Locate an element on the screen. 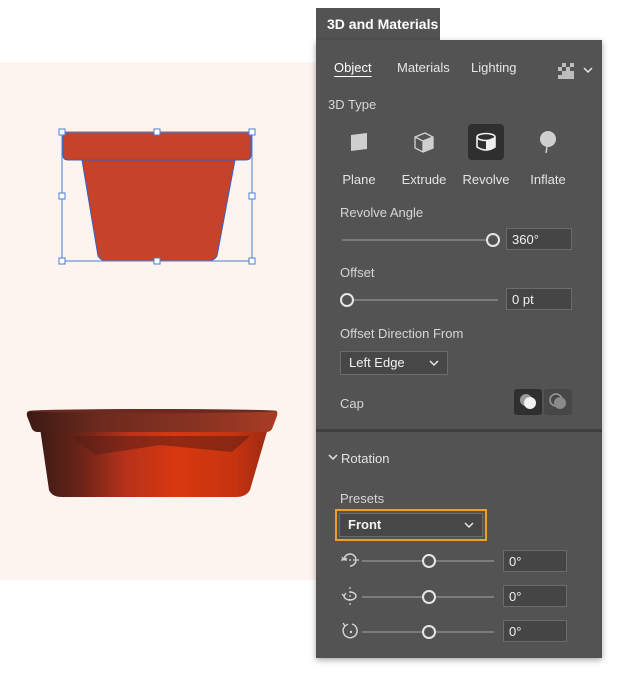  rotate-y-icon is located at coordinates (350, 597).